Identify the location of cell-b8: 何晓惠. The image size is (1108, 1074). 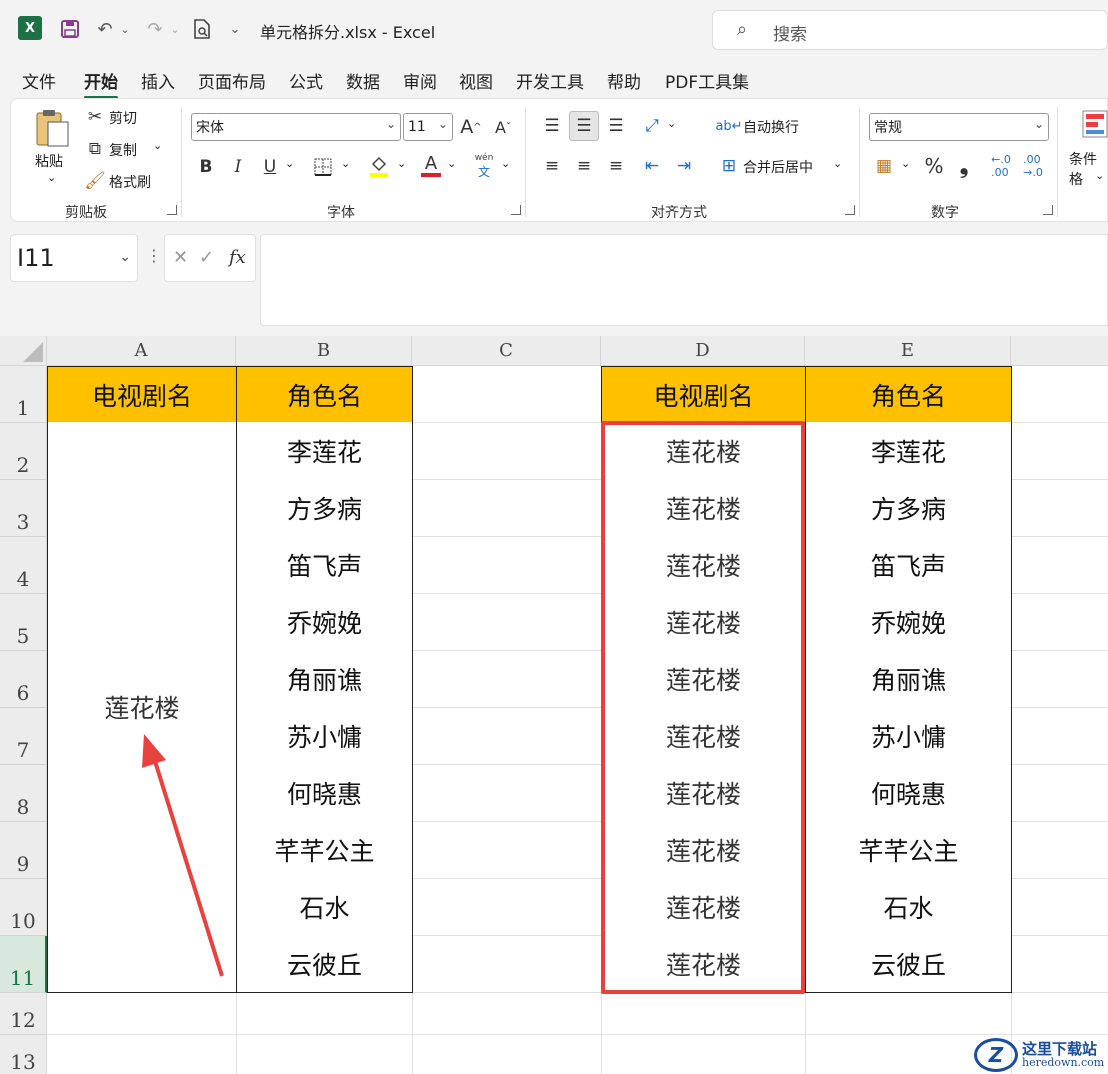
(324, 793).